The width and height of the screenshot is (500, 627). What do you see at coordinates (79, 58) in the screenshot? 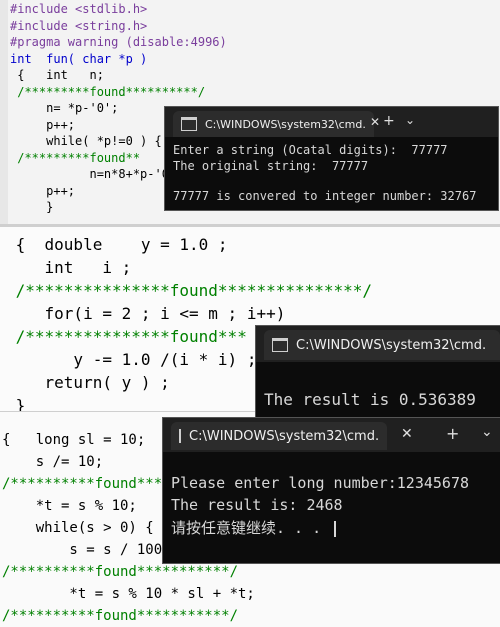
I see `code-line: int fun( char *p )` at bounding box center [79, 58].